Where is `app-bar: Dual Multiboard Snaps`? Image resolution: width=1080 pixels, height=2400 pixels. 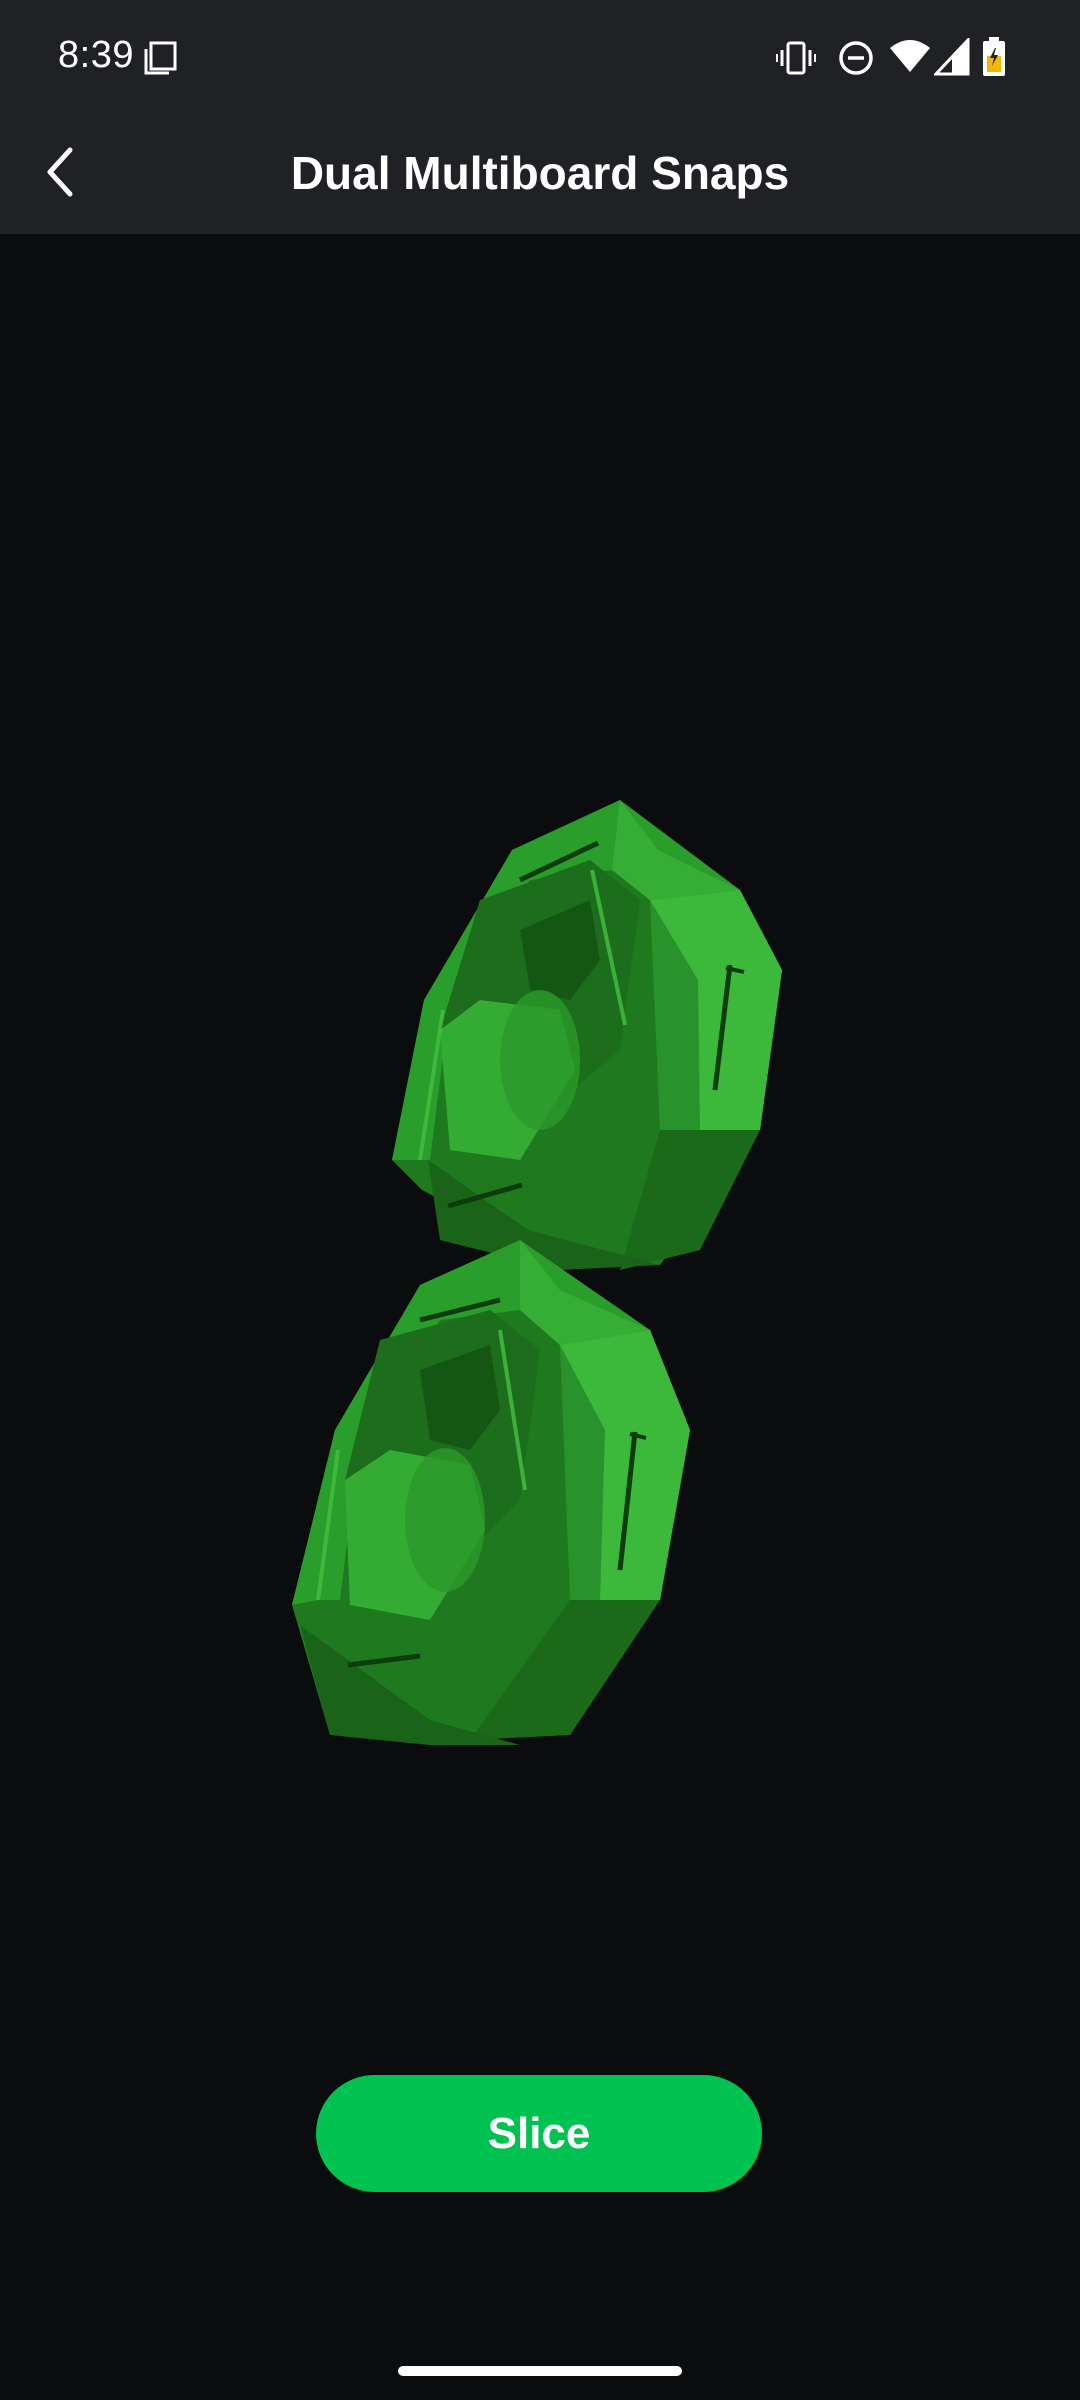
app-bar: Dual Multiboard Snaps is located at coordinates (540, 175).